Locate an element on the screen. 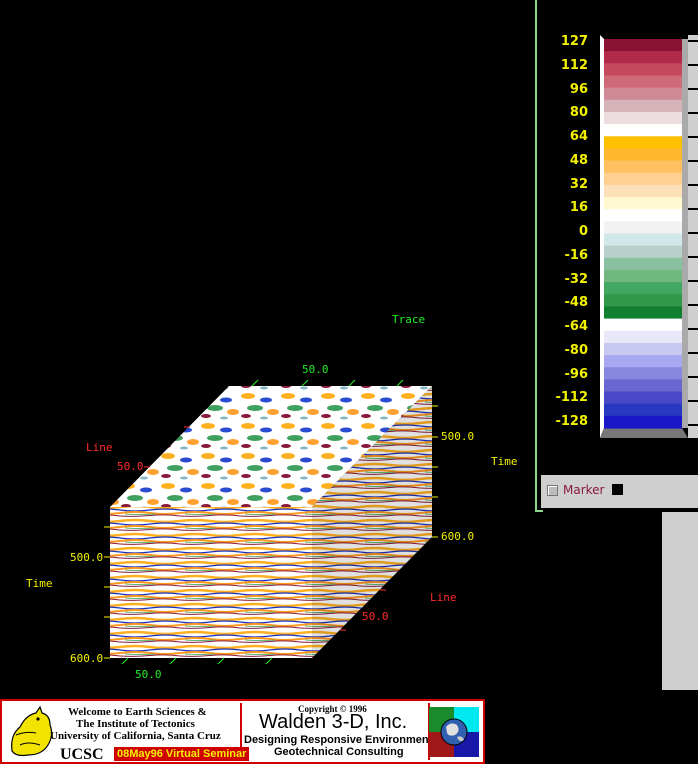  colorbar-tick-label: 127 is located at coordinates (574, 41).